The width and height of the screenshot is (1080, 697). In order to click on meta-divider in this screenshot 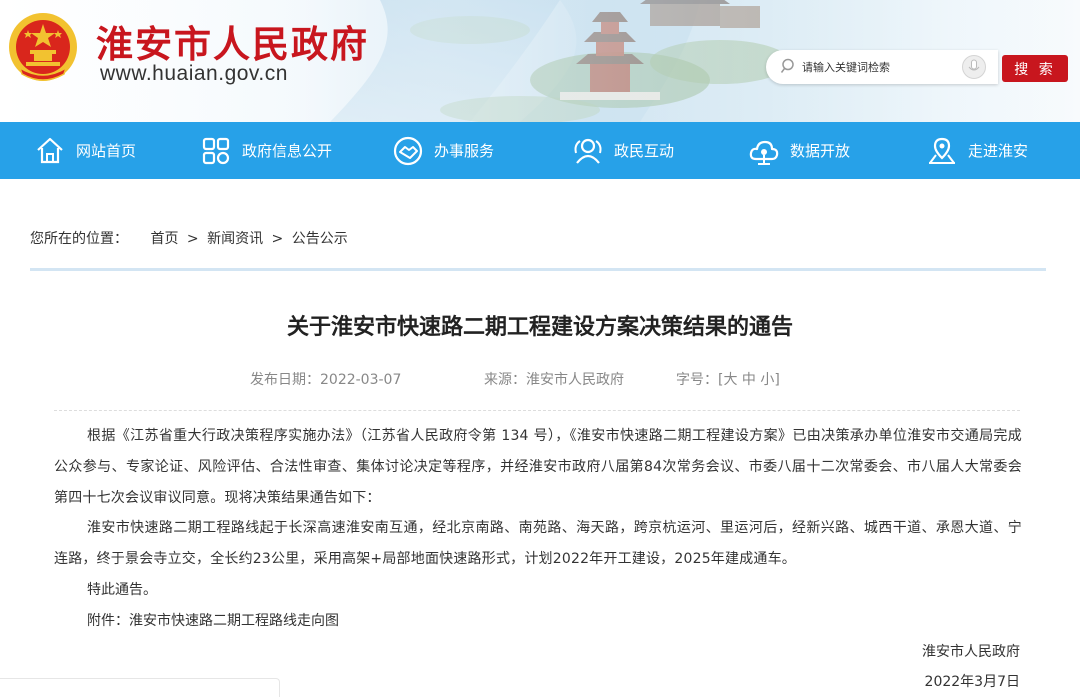, I will do `click(537, 410)`.